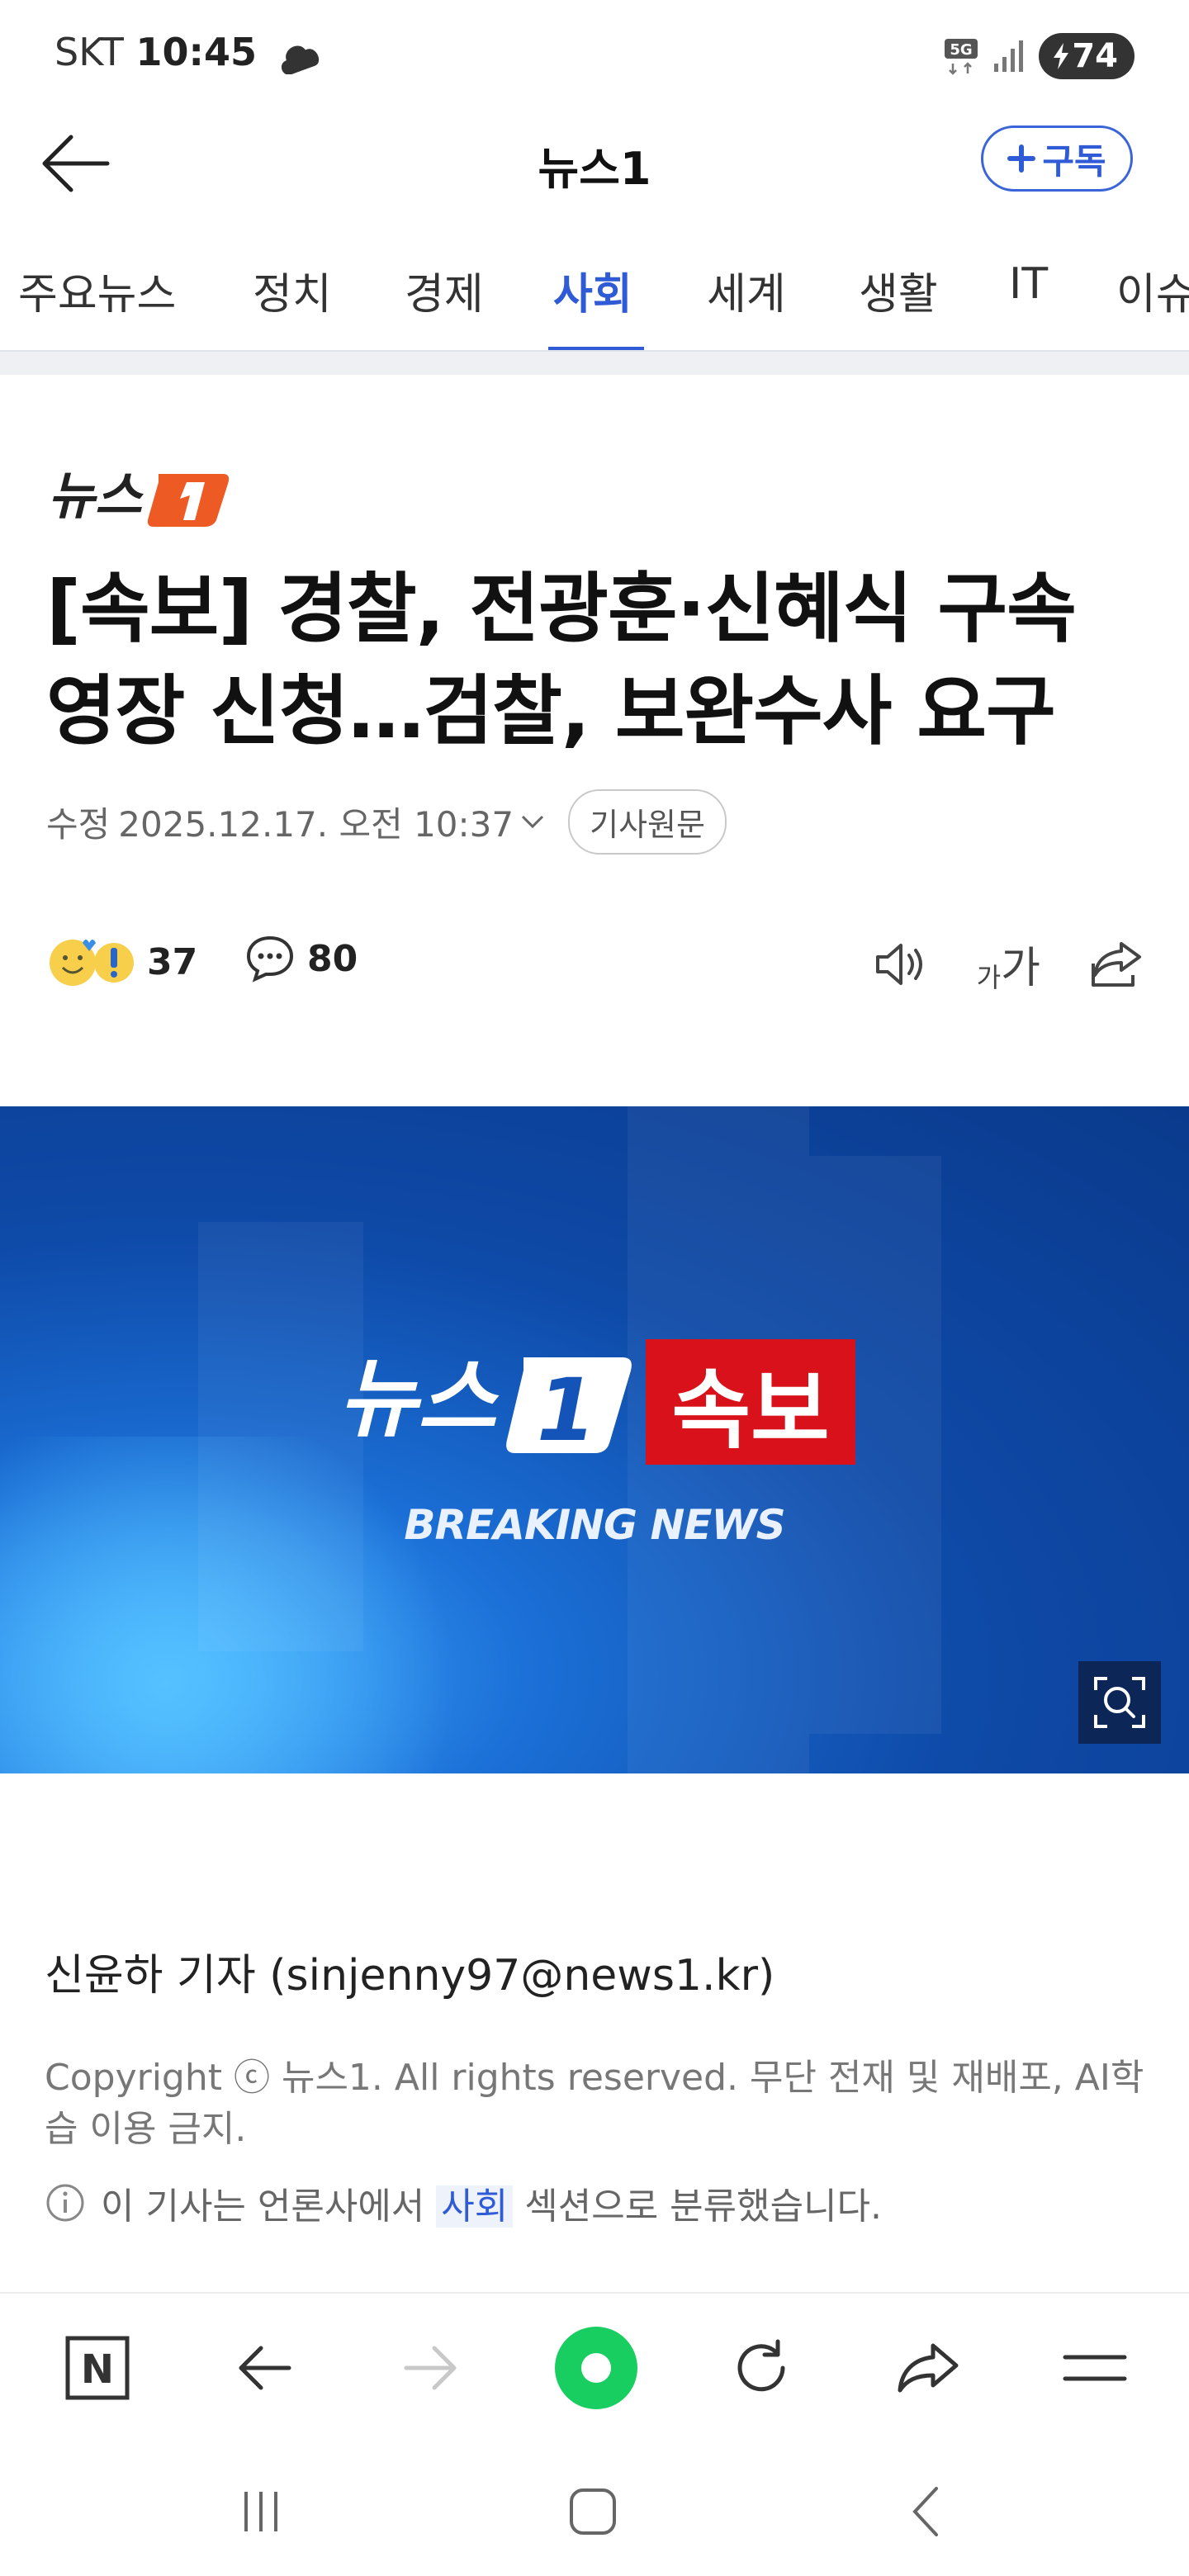  I want to click on plus-icon, so click(1021, 158).